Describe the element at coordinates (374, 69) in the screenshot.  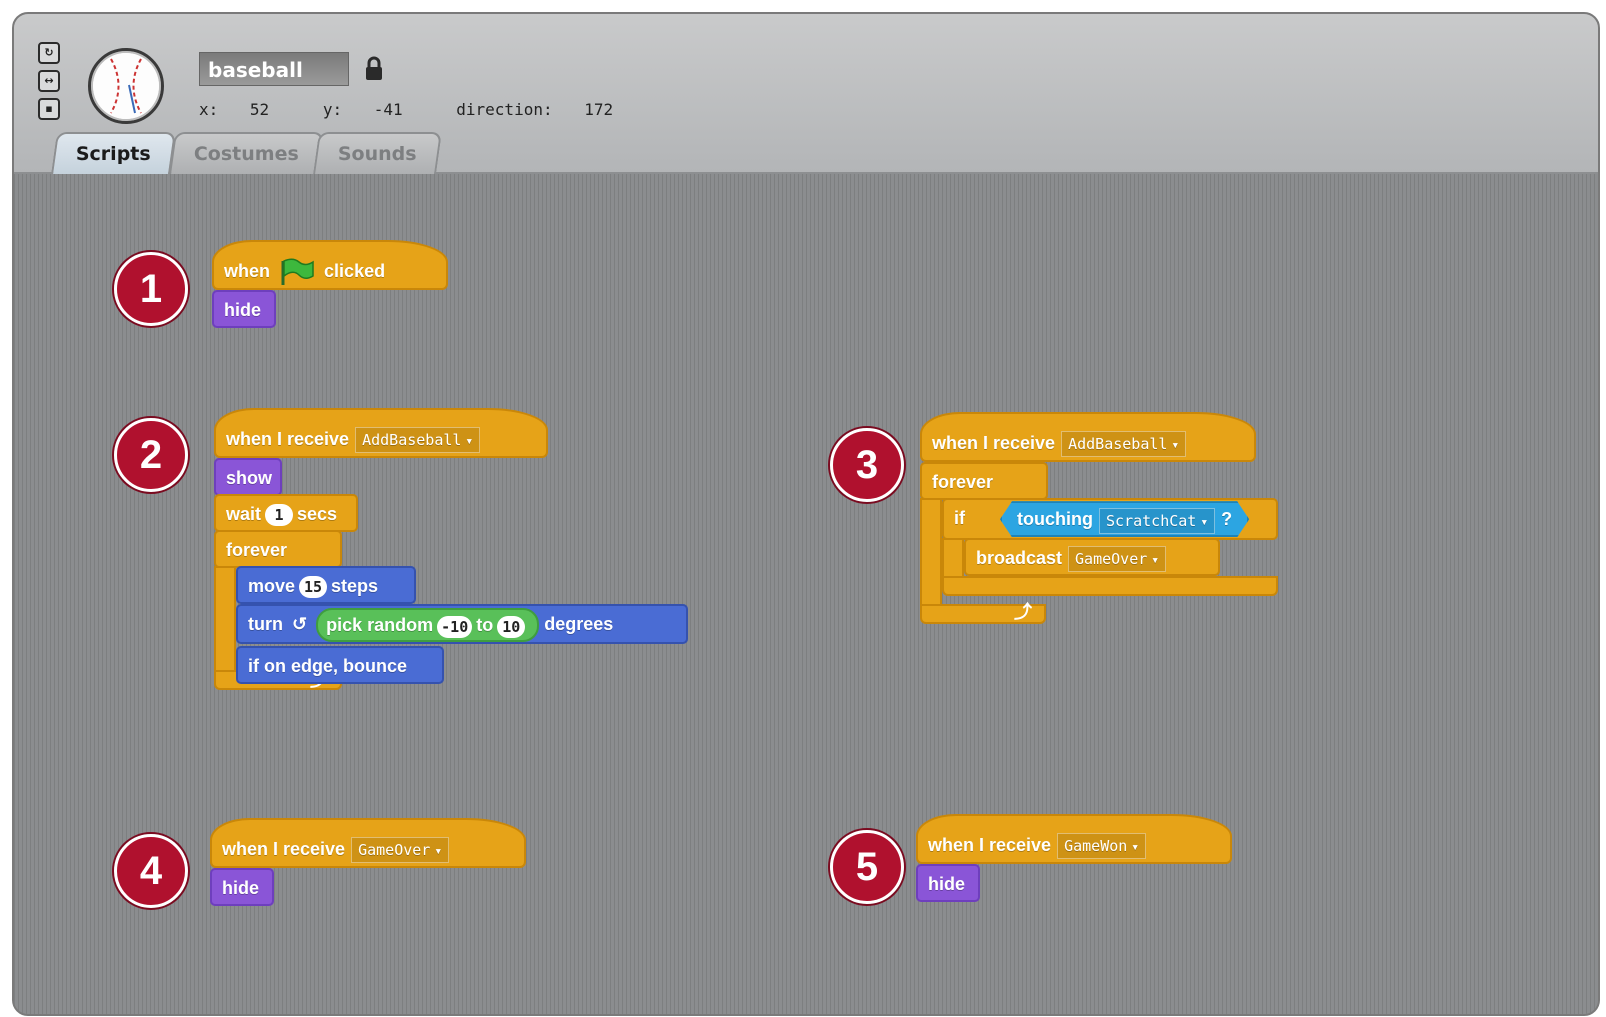
I see `lock-icon` at that location.